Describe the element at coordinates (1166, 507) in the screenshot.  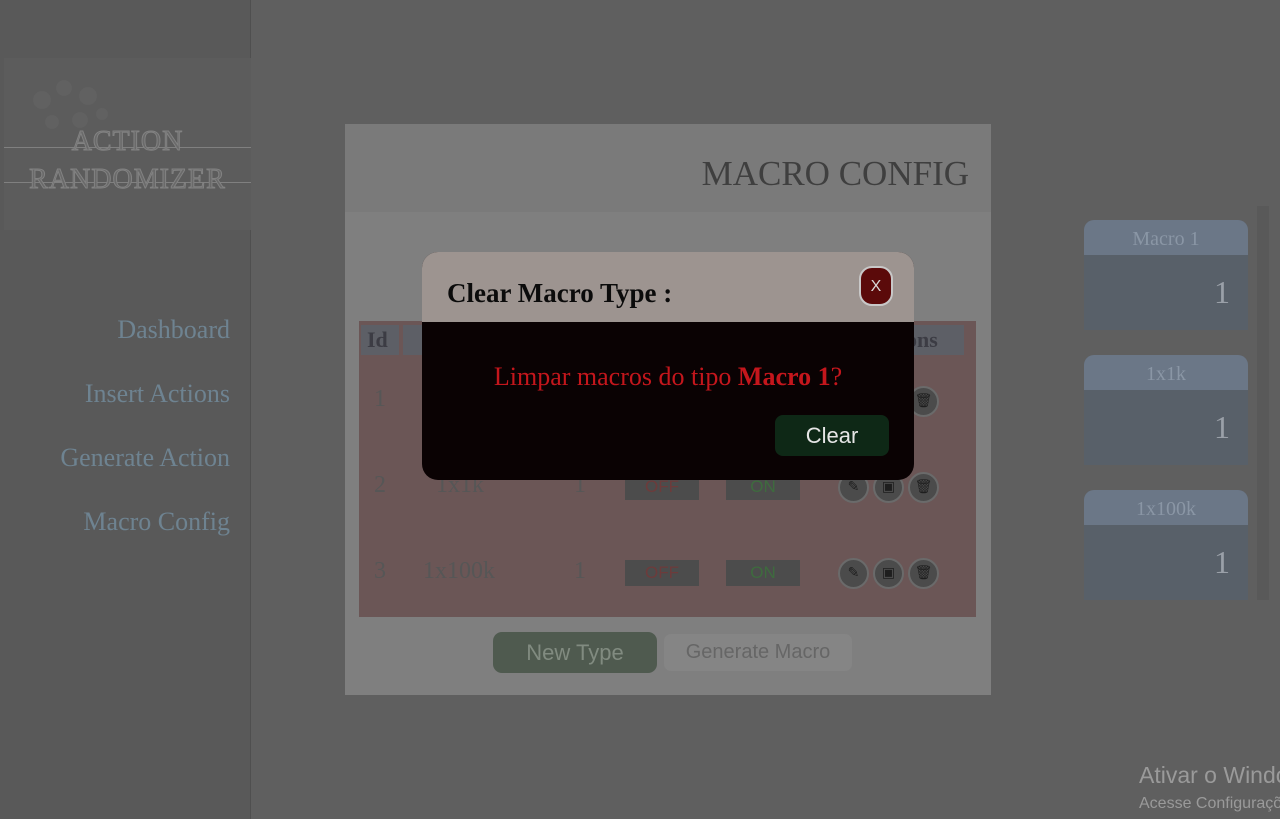
I see `stat-card-title: 1x100k` at that location.